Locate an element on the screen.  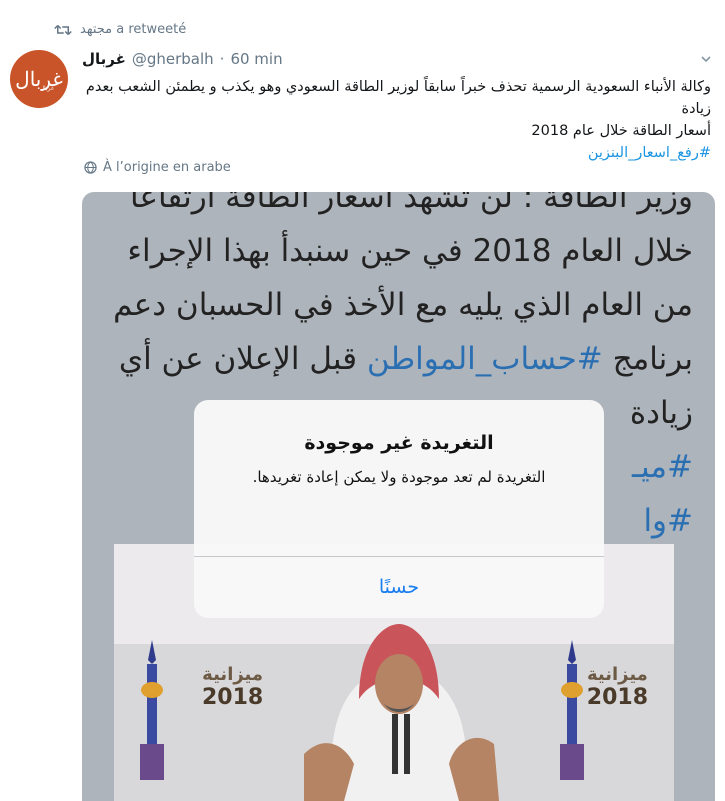
alert-ok-button: حسنًا is located at coordinates (399, 587).